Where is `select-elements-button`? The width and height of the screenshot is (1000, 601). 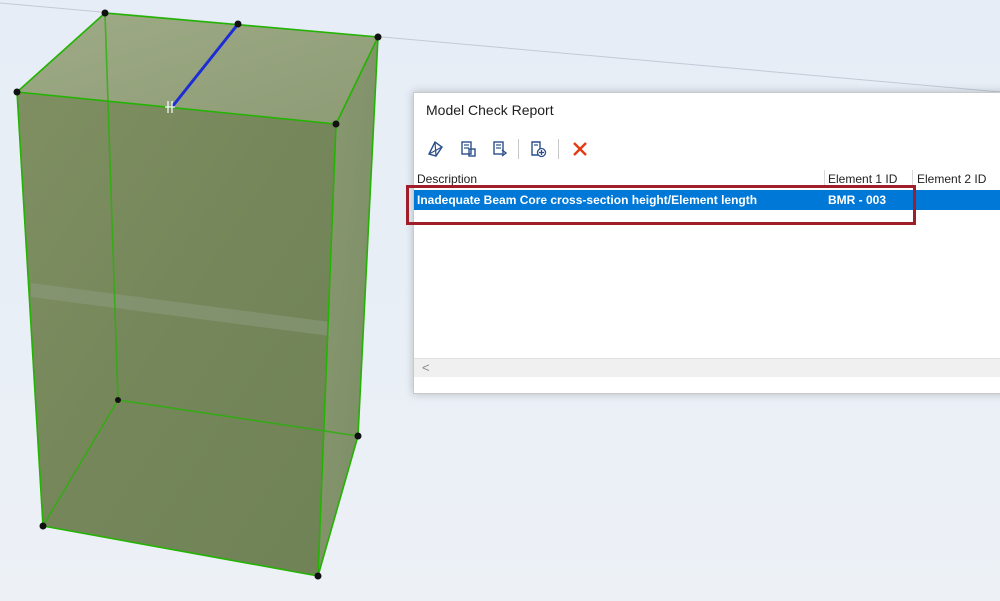
select-elements-button is located at coordinates (436, 149).